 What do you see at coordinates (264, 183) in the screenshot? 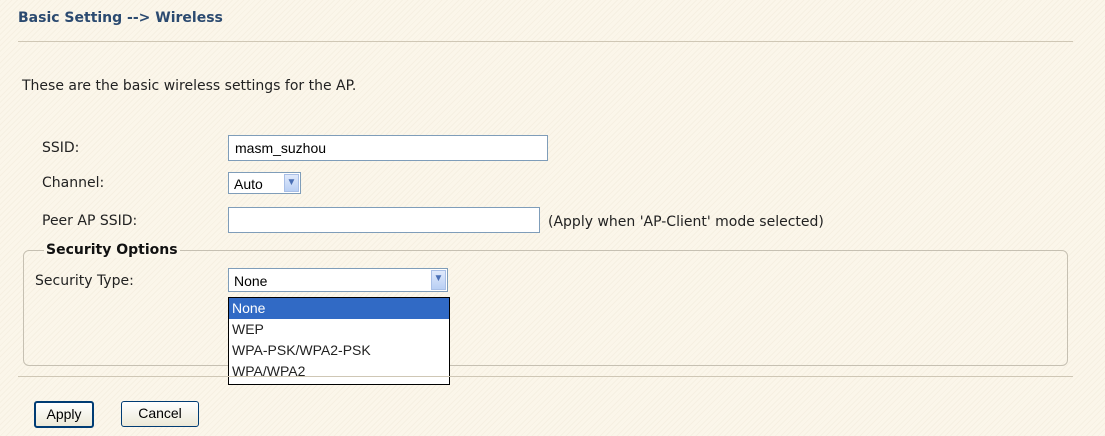
I see `channel-select: Auto ▼` at bounding box center [264, 183].